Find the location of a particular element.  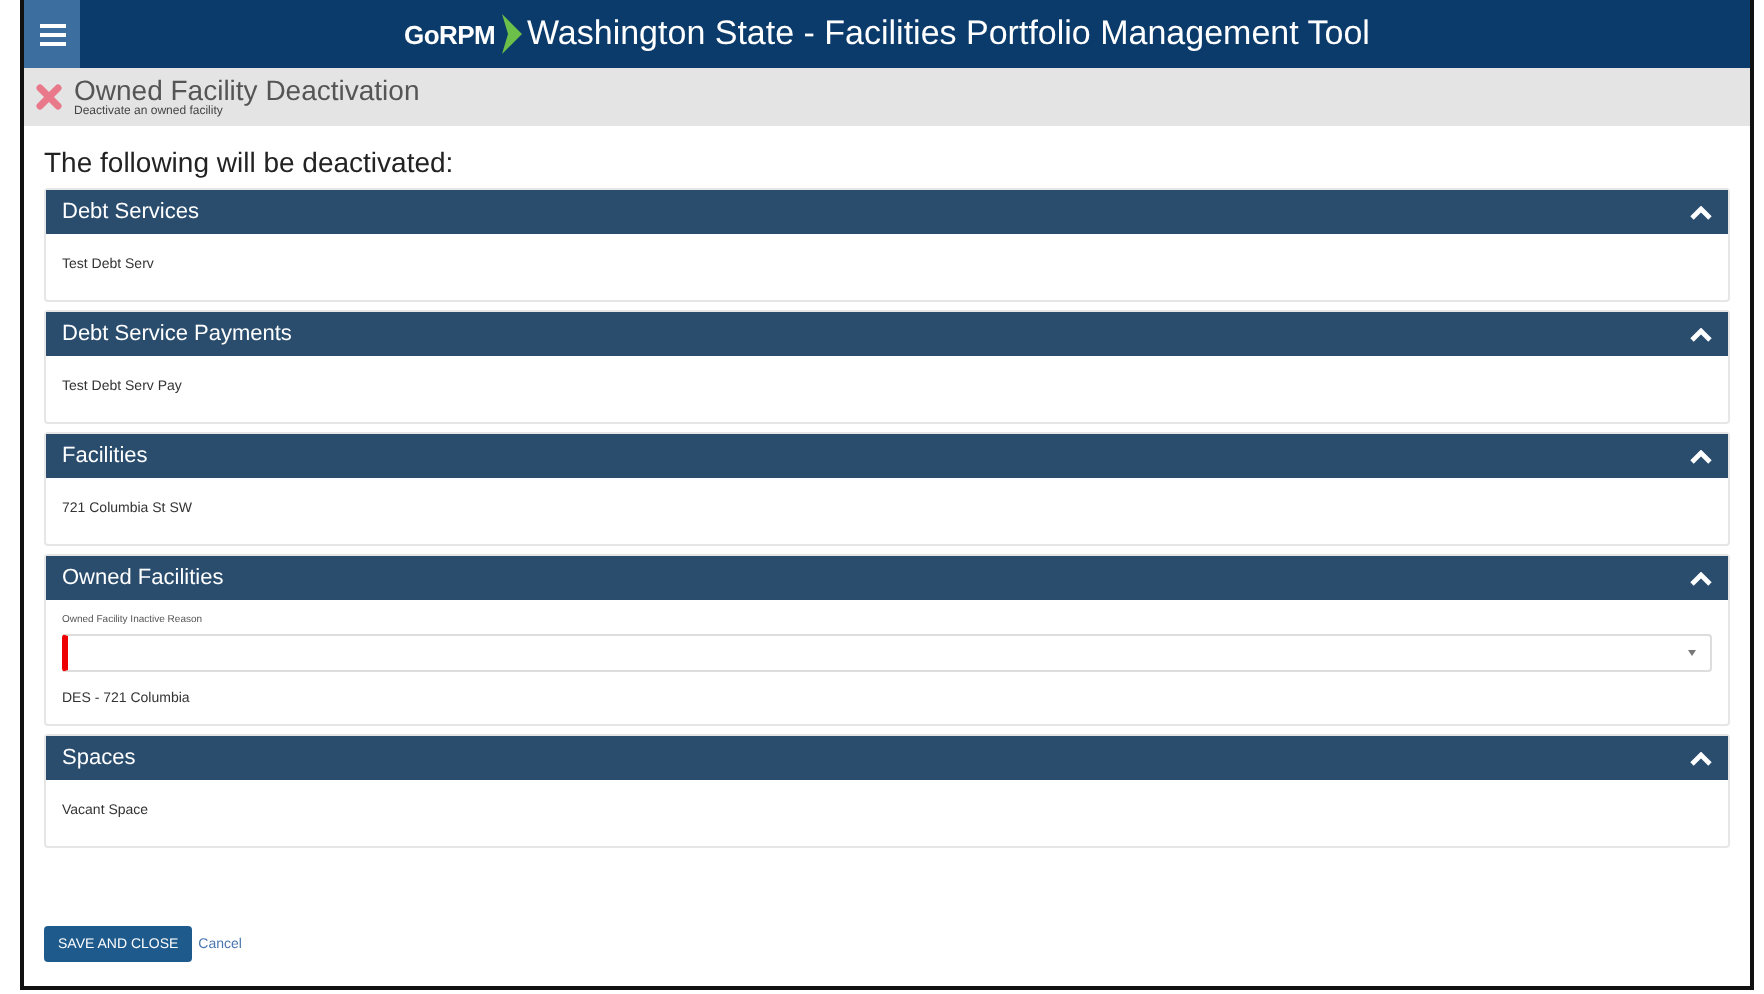

section-header: Facilities is located at coordinates (887, 456).